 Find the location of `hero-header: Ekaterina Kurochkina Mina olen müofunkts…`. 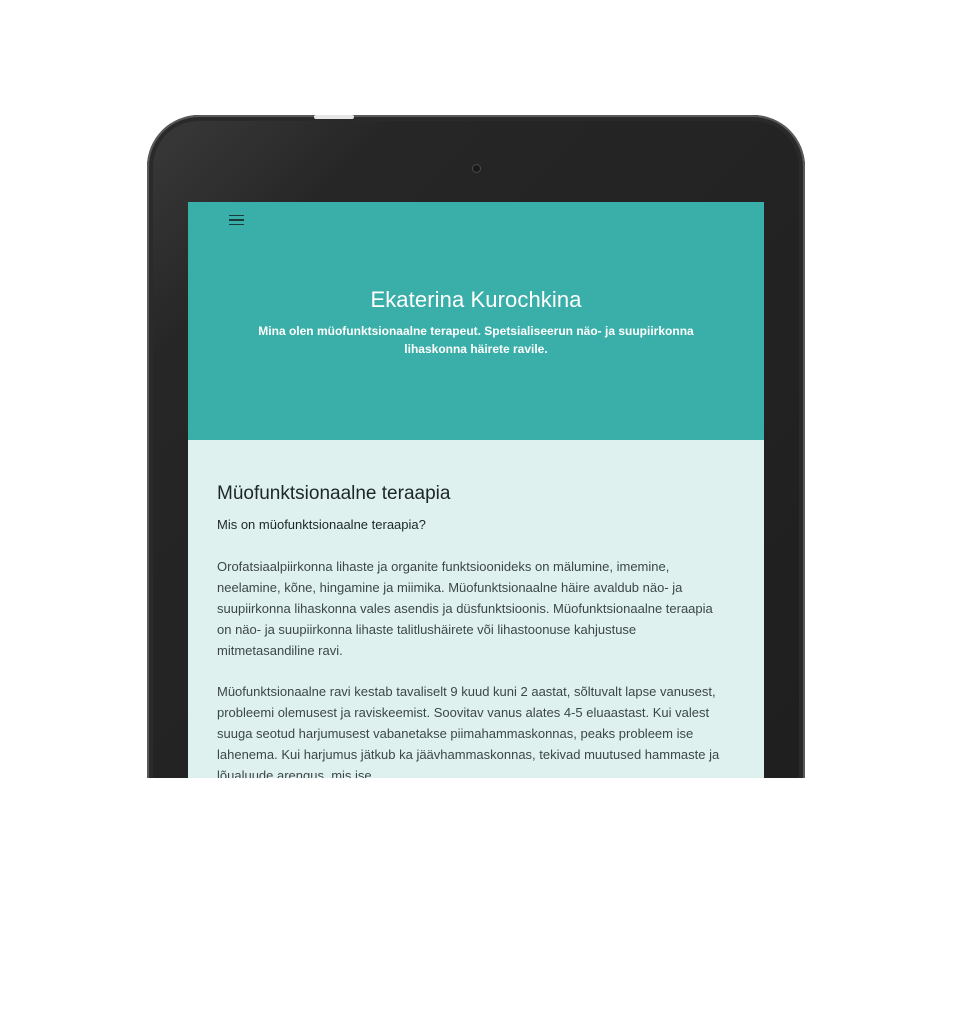

hero-header: Ekaterina Kurochkina Mina olen müofunkts… is located at coordinates (476, 321).